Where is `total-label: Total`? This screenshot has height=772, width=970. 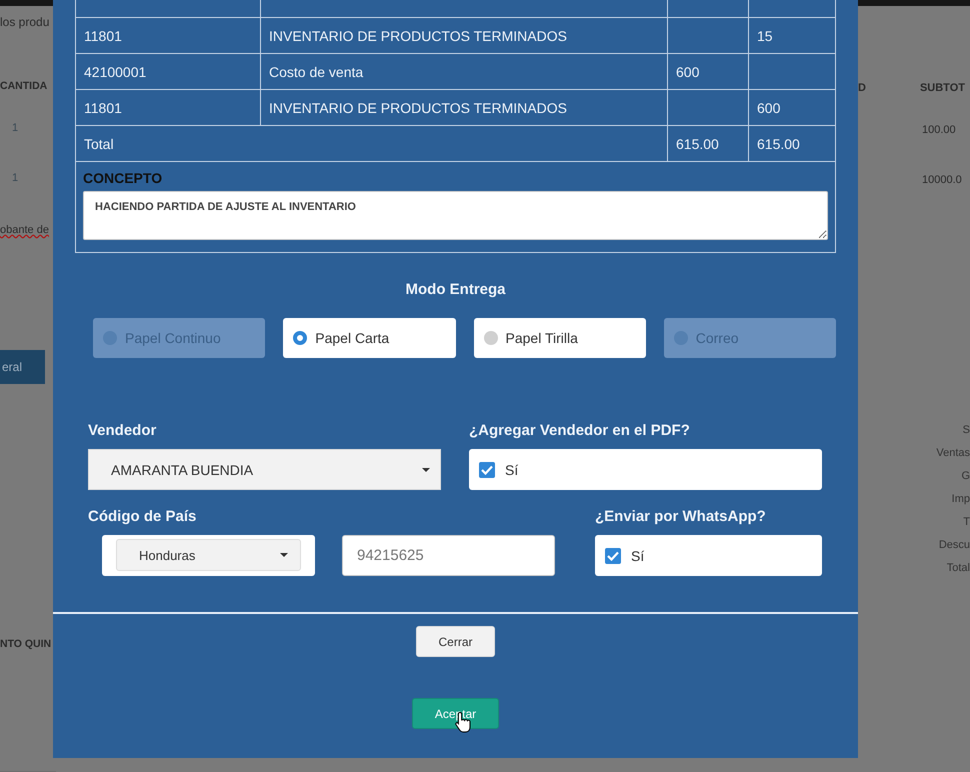
total-label: Total is located at coordinates (99, 144).